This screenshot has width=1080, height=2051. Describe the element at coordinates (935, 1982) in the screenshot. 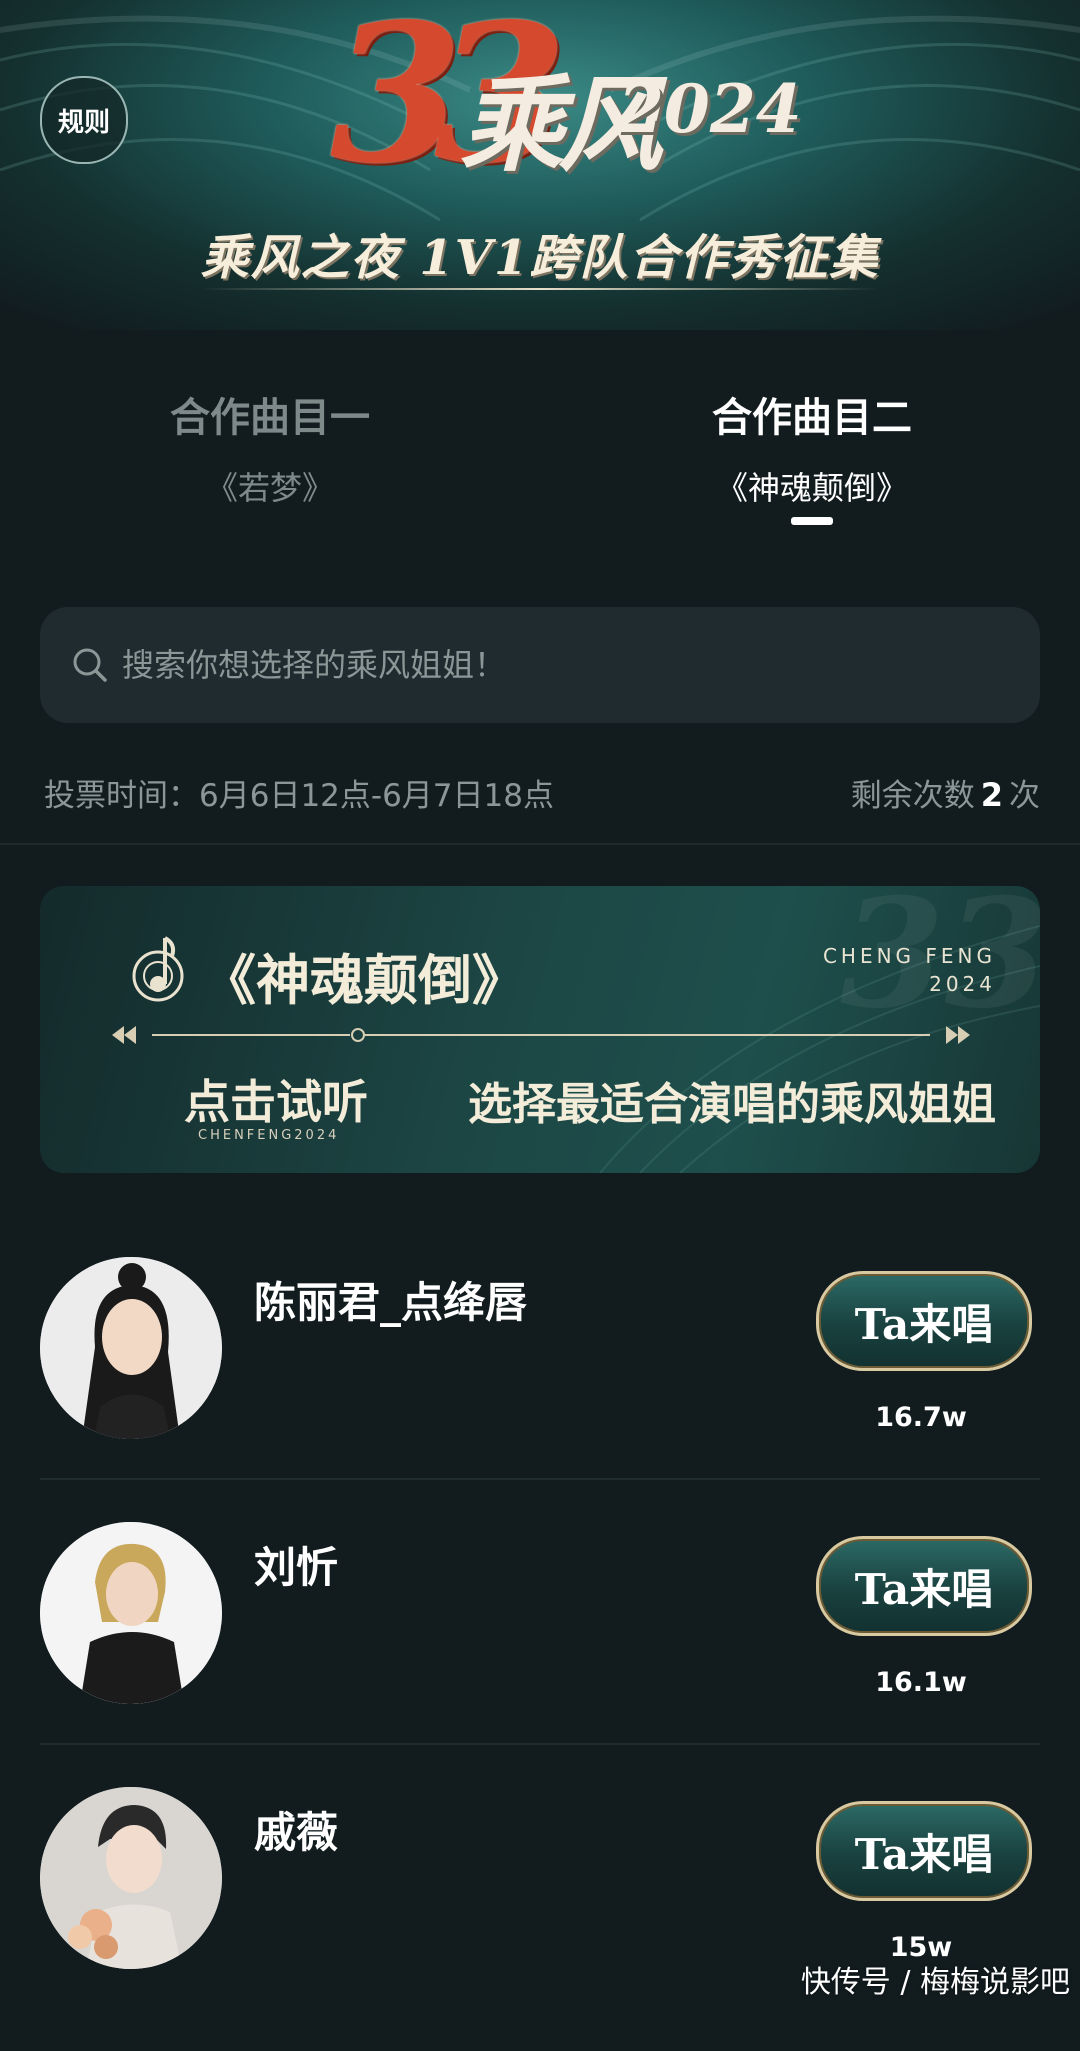

I see `watermark: 快传号 / 梅梅说影吧` at that location.